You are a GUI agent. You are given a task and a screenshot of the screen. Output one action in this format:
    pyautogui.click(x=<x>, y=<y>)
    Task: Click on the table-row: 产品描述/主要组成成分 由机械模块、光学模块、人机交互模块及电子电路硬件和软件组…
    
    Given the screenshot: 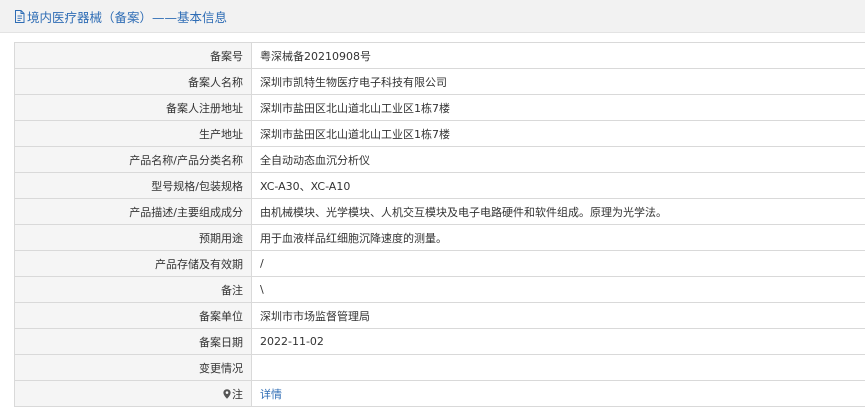 What is the action you would take?
    pyautogui.click(x=439, y=211)
    